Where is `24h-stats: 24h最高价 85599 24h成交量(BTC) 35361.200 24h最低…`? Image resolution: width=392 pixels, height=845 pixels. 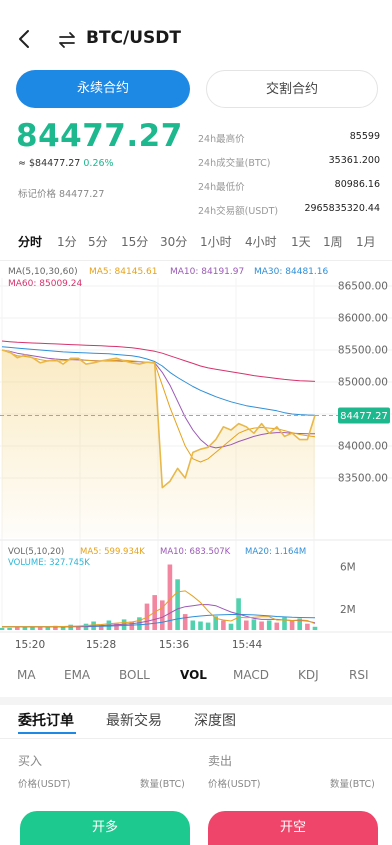
24h-stats: 24h最高价 85599 24h成交量(BTC) 35361.200 24h最低… is located at coordinates (289, 179).